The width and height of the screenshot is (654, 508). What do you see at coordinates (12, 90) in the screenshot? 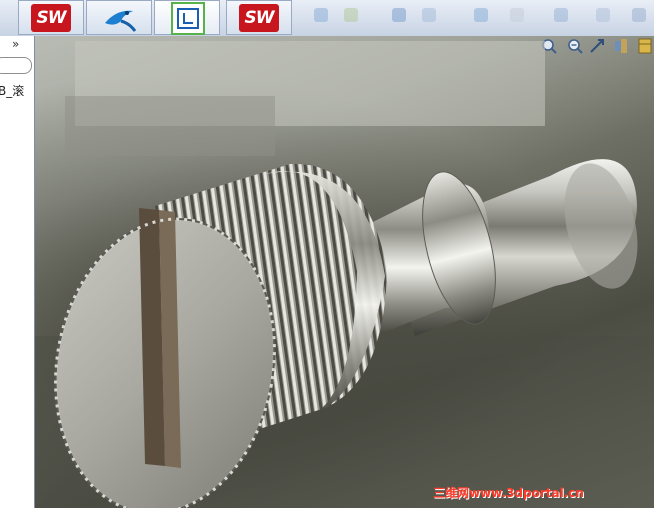
I see `tree-item: B_滚` at bounding box center [12, 90].